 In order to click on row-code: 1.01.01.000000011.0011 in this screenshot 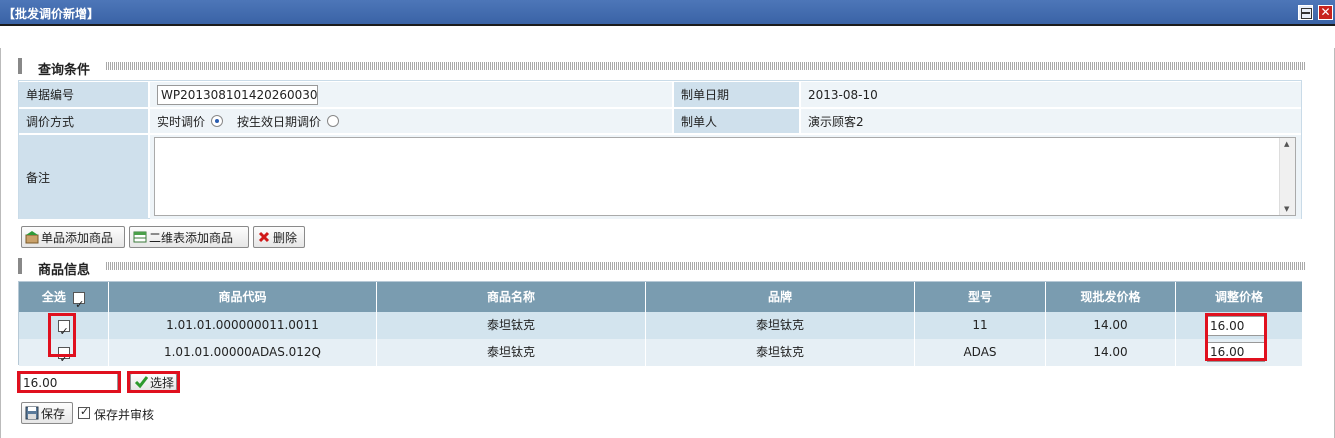, I will do `click(243, 325)`.